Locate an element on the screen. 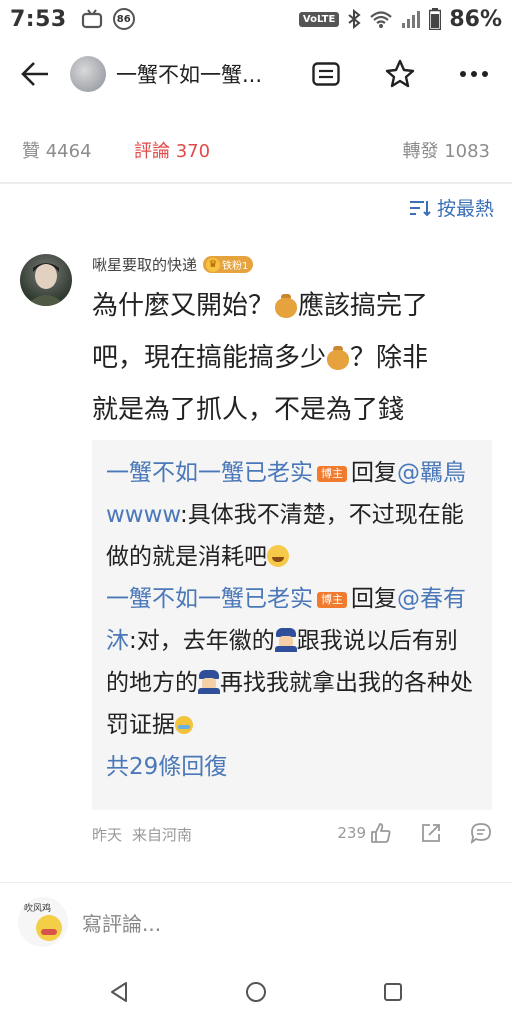 Image resolution: width=512 pixels, height=1024 pixels. reader-mode-button is located at coordinates (326, 74).